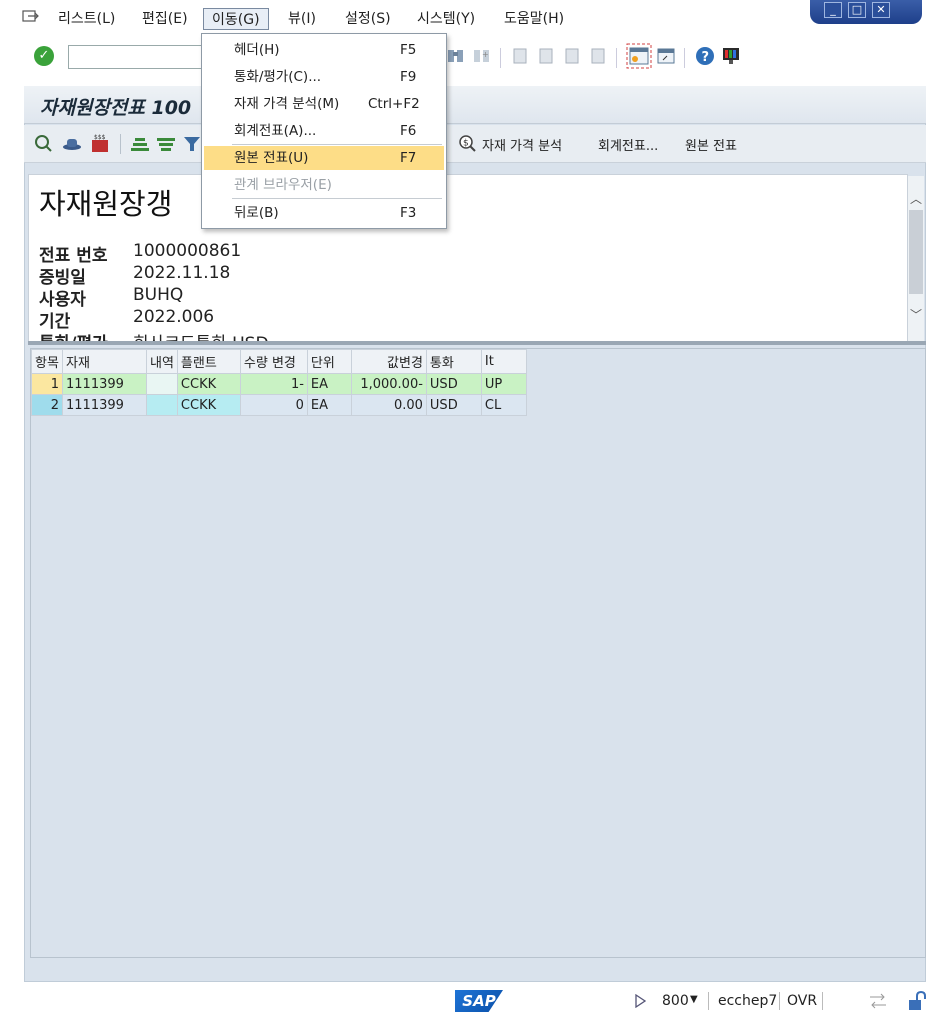  What do you see at coordinates (236, 19) in the screenshot?
I see `menu-goto: 이동(G)` at bounding box center [236, 19].